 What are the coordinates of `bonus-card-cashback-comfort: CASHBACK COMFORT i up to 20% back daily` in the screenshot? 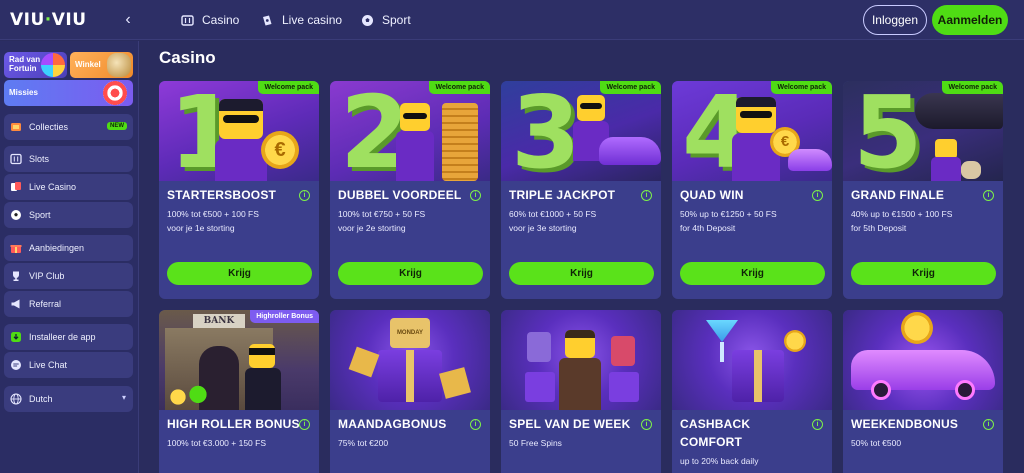 It's located at (752, 391).